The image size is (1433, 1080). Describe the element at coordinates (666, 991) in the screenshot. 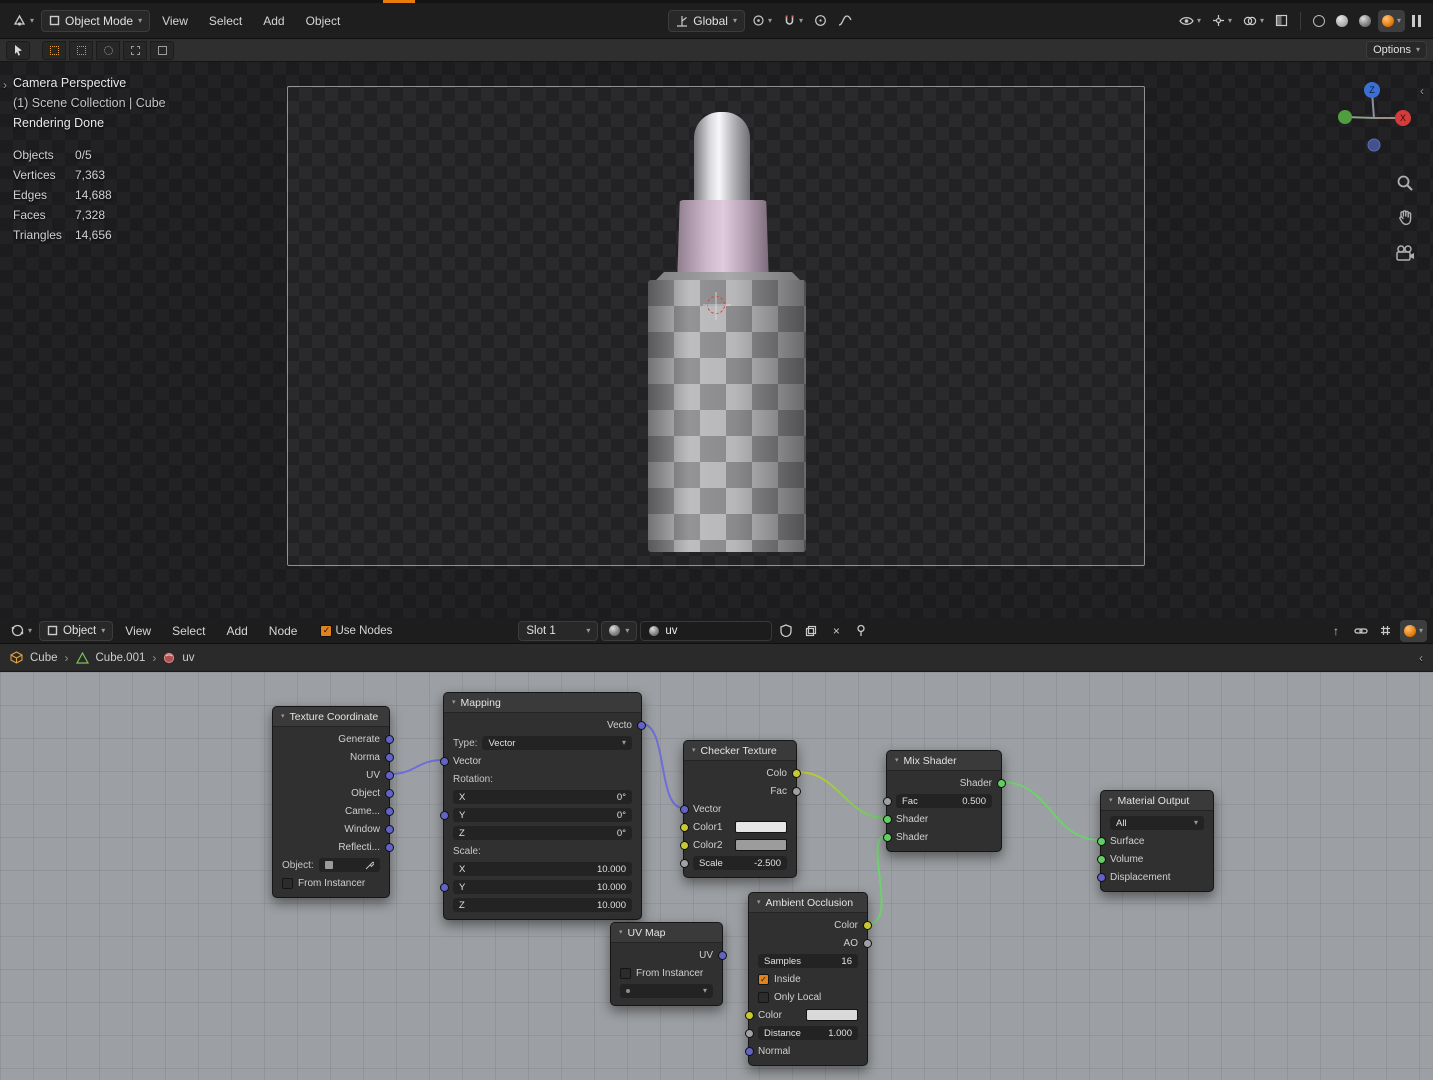

I see `uv-map-dropdown: ▾` at that location.